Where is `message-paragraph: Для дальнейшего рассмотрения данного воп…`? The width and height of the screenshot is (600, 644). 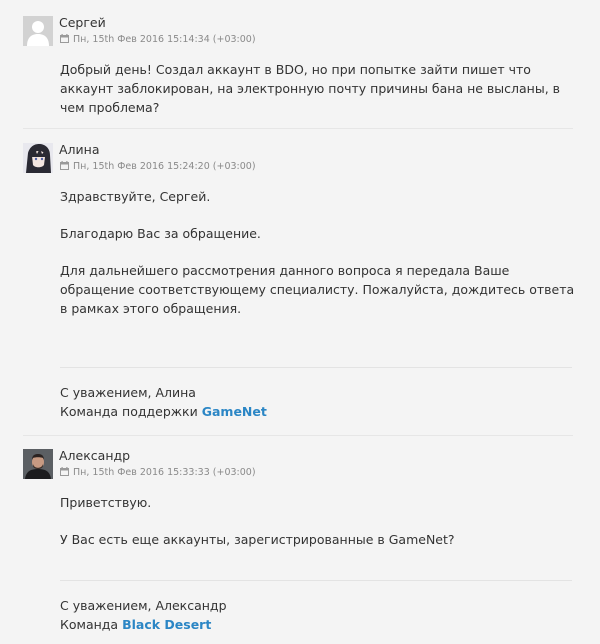 message-paragraph: Для дальнейшего рассмотрения данного воп… is located at coordinates (317, 289).